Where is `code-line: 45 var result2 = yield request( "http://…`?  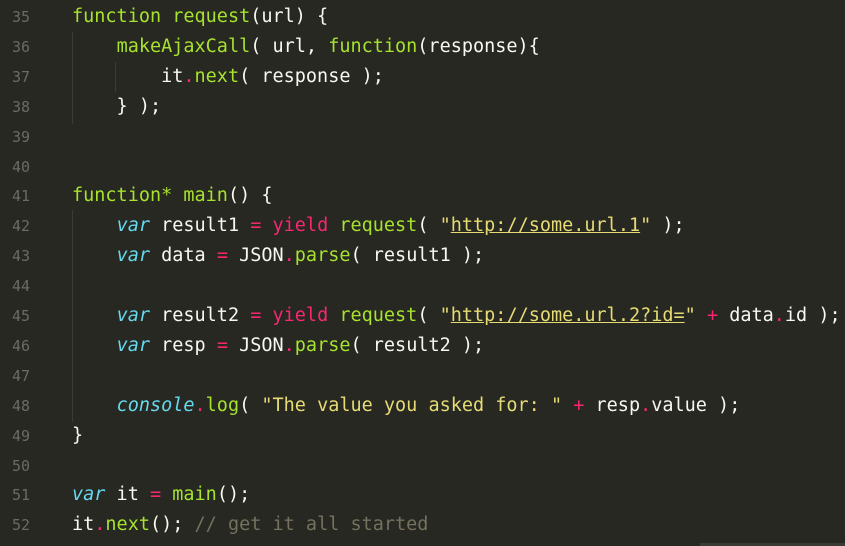
code-line: 45 var result2 = yield request( "http://… is located at coordinates (422, 316).